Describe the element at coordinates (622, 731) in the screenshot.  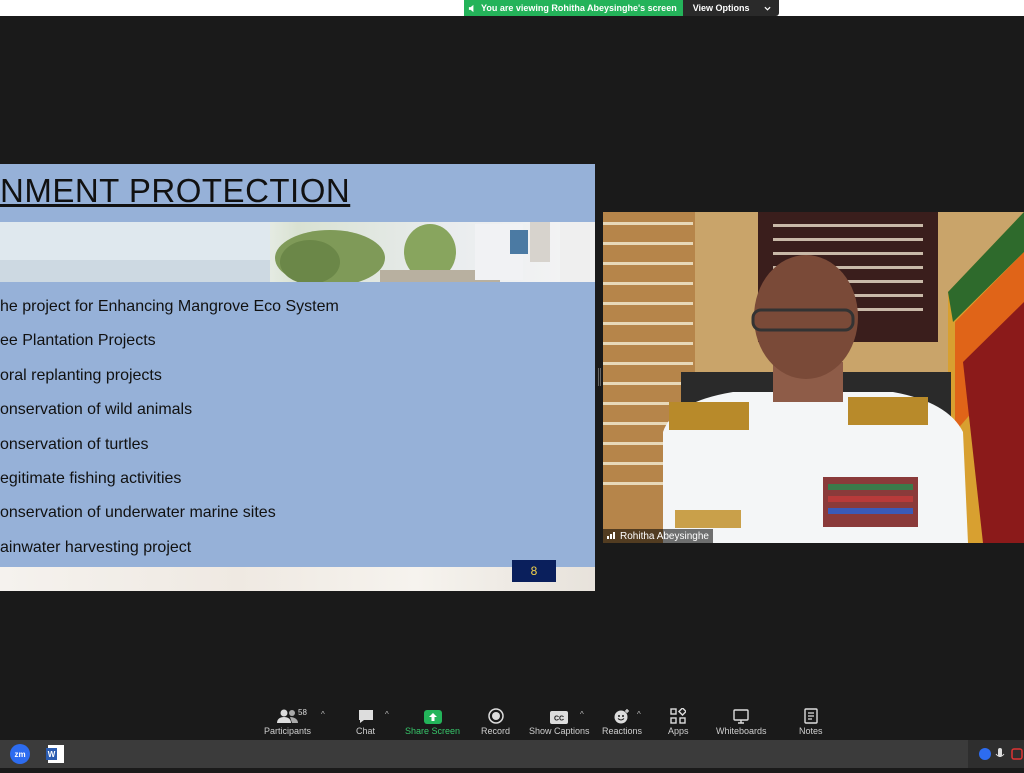
I see `reactions-label: Reactions` at that location.